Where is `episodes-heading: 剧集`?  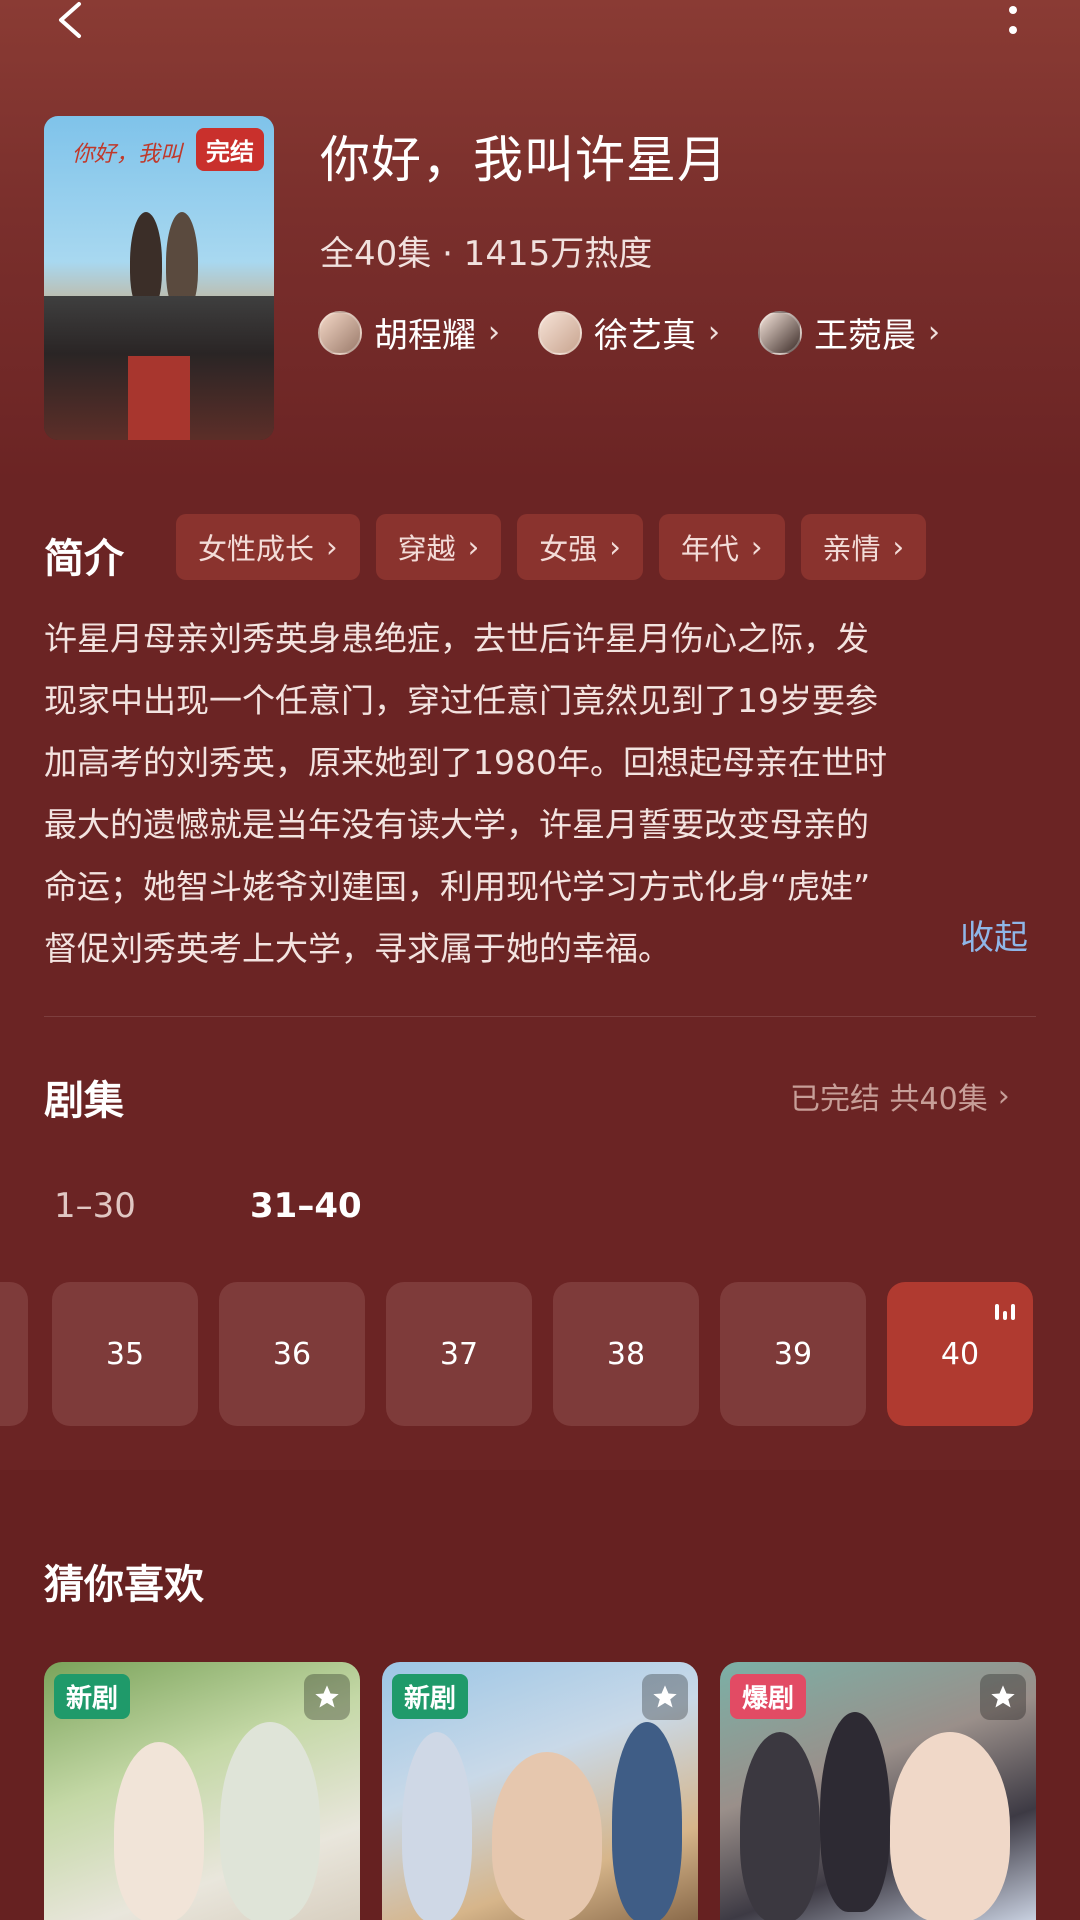 episodes-heading: 剧集 is located at coordinates (84, 1101).